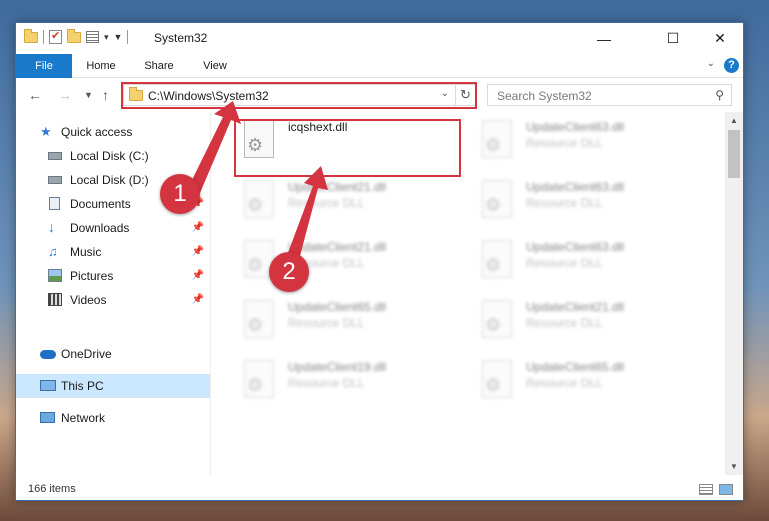 This screenshot has height=521, width=769. Describe the element at coordinates (48, 354) in the screenshot. I see `cloud-icon` at that location.